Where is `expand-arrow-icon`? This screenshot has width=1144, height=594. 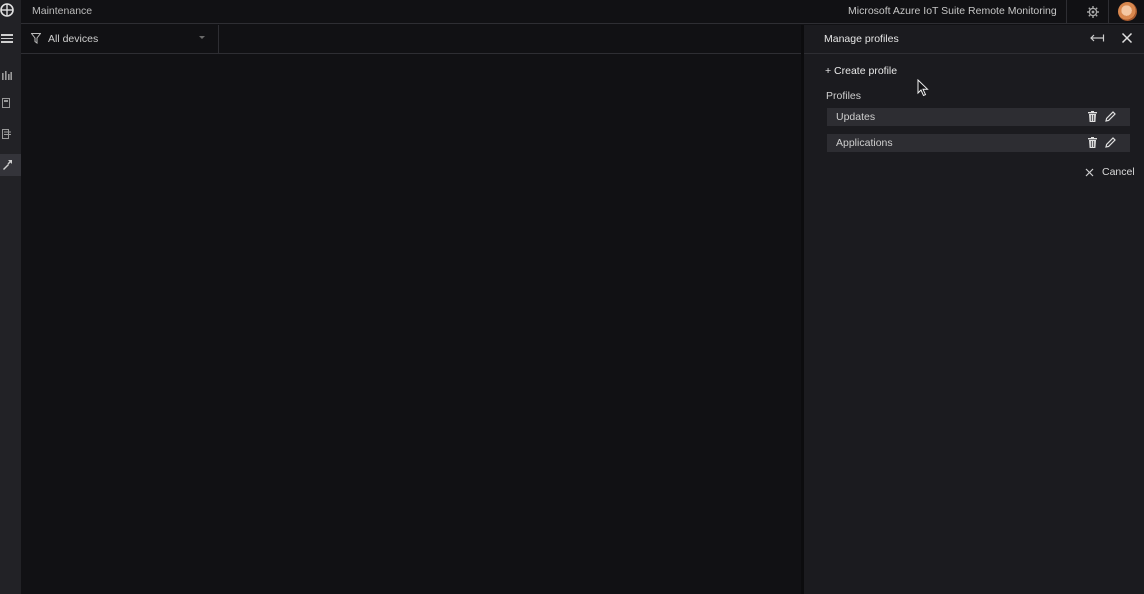 expand-arrow-icon is located at coordinates (1097, 38).